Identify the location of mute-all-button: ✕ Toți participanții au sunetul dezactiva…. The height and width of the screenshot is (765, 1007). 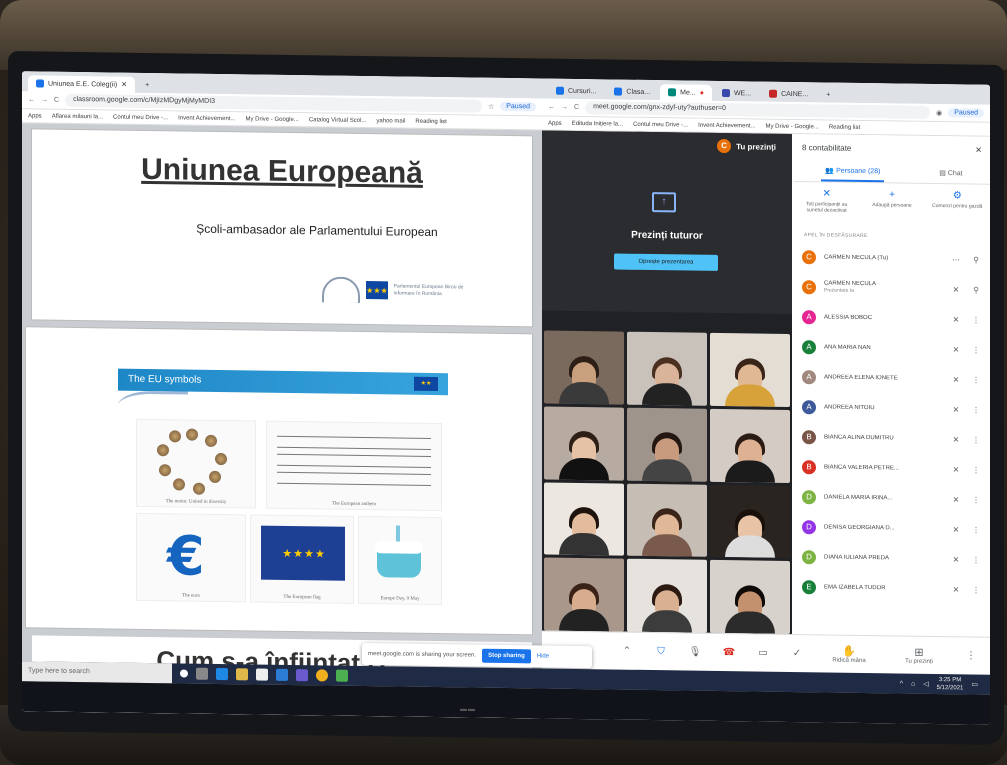
(827, 201).